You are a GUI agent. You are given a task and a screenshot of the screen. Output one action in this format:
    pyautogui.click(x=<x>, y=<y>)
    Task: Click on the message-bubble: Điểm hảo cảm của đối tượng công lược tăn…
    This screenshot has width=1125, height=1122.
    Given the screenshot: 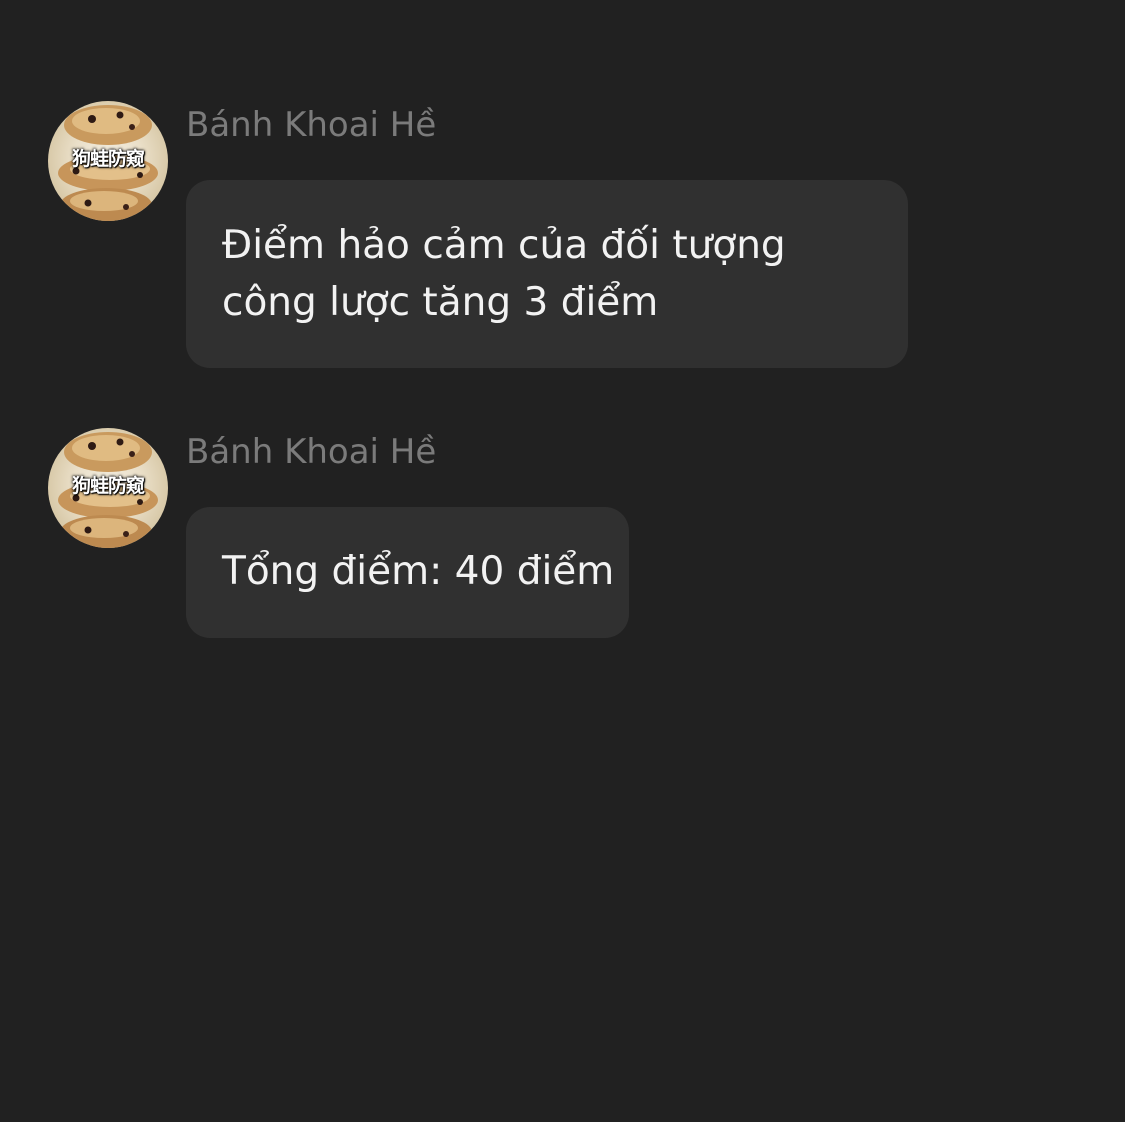 What is the action you would take?
    pyautogui.click(x=547, y=274)
    